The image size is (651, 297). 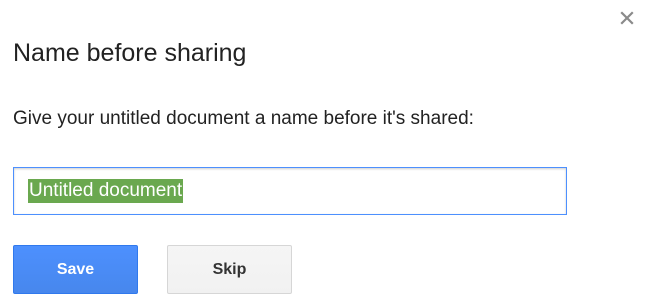 I want to click on skip-button: Skip, so click(x=229, y=269).